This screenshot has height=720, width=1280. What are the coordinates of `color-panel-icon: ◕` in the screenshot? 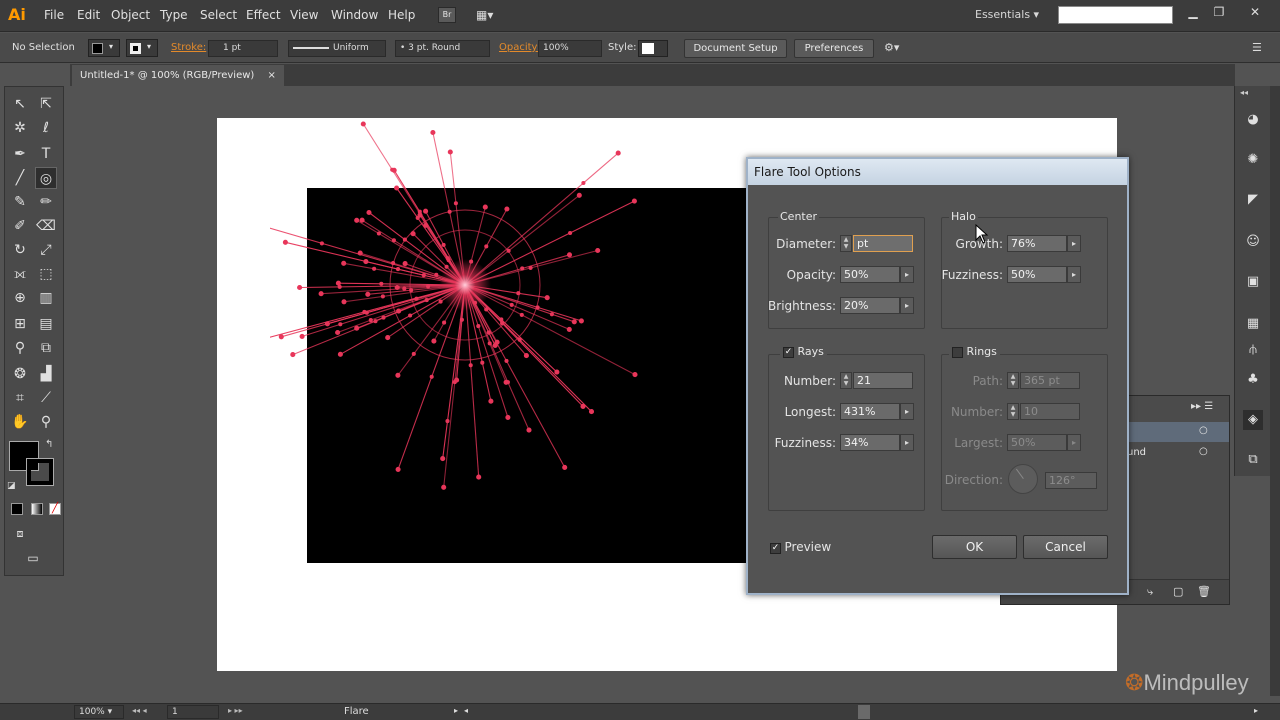 It's located at (1253, 120).